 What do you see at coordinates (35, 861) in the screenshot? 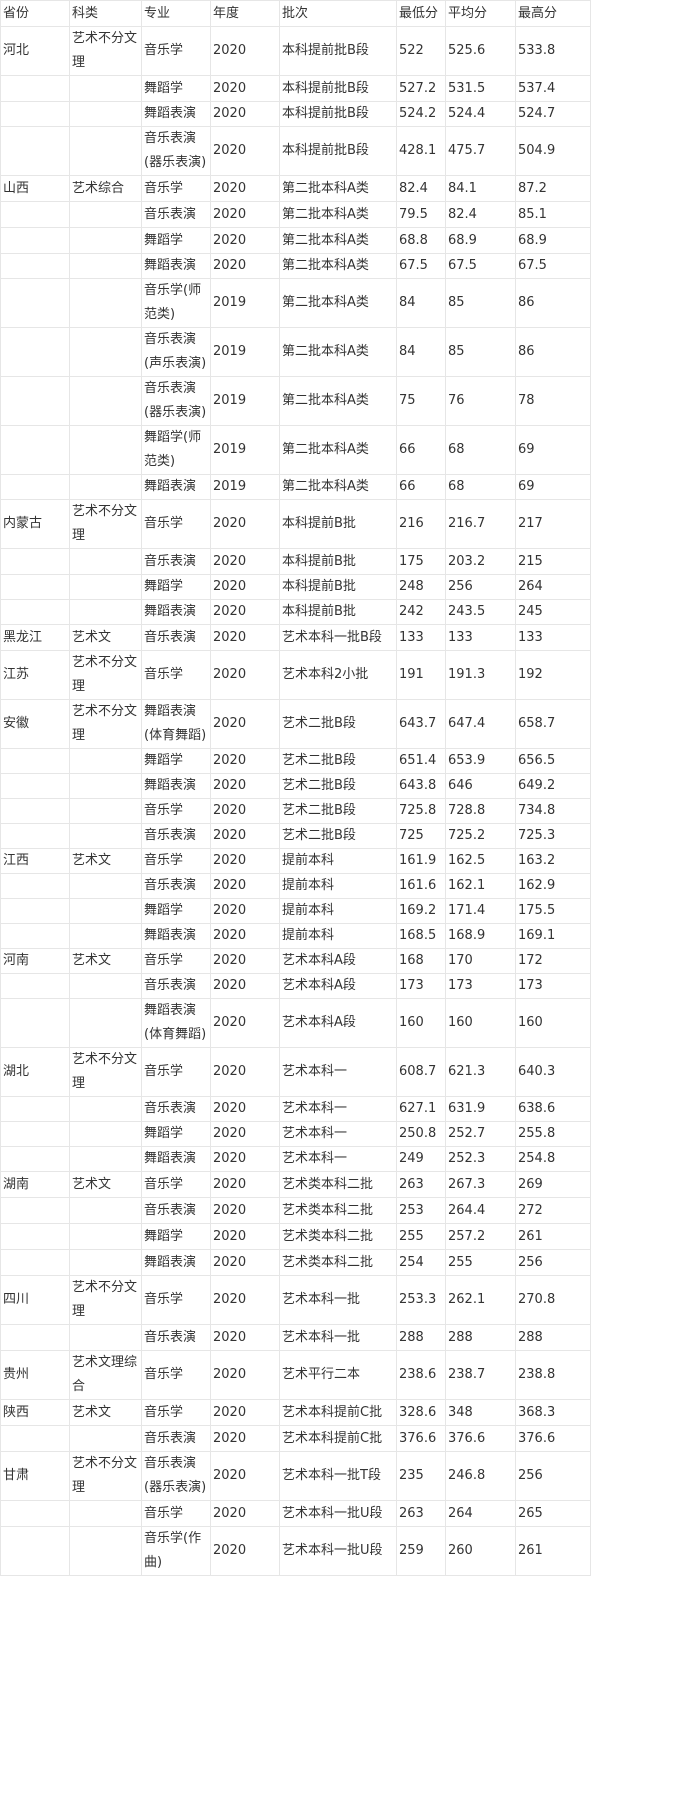
I see `province-cell: 江西` at bounding box center [35, 861].